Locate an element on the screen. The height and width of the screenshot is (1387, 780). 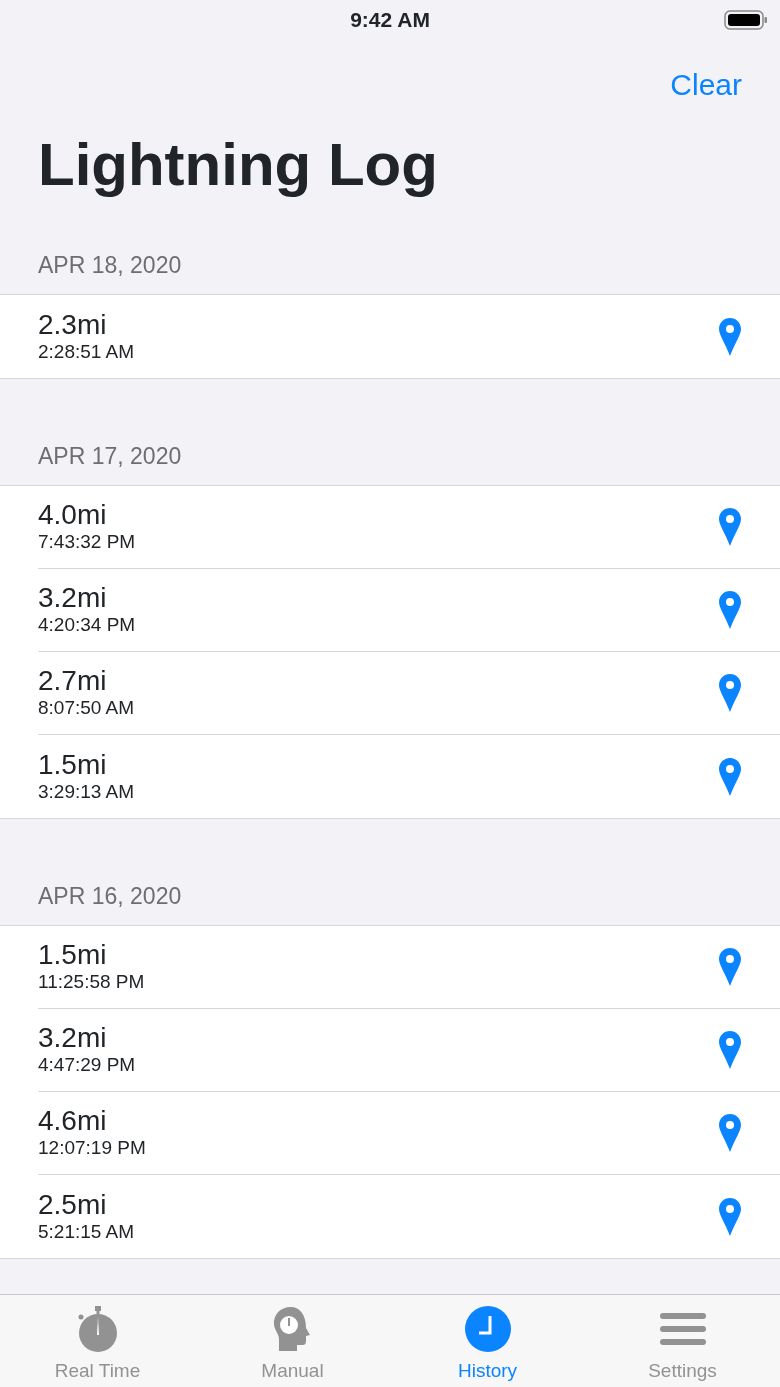
time-text: 12:07:19 PM is located at coordinates (92, 1148).